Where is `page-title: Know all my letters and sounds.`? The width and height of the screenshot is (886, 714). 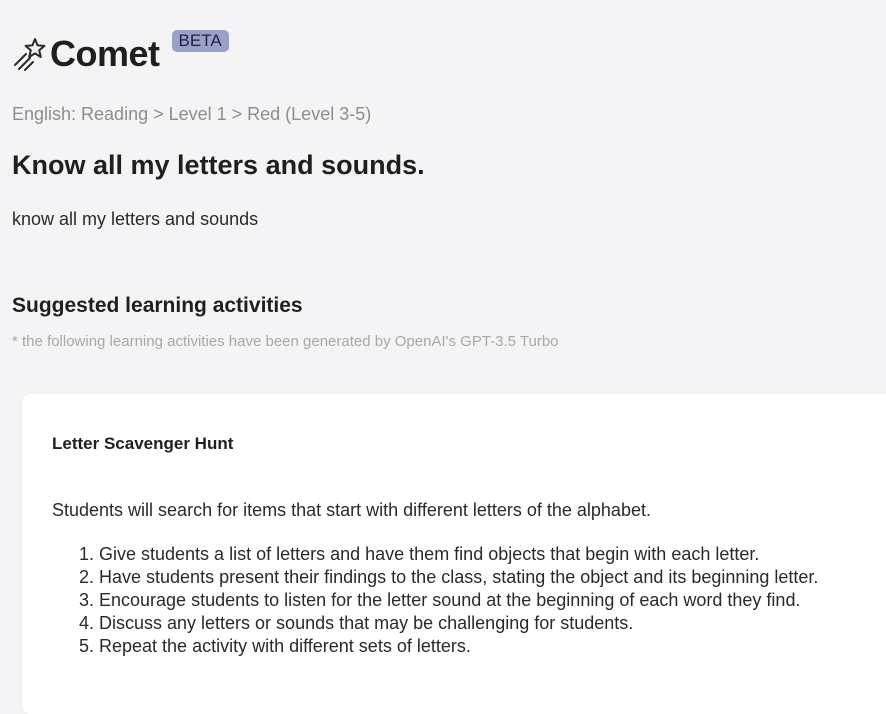
page-title: Know all my letters and sounds. is located at coordinates (218, 165).